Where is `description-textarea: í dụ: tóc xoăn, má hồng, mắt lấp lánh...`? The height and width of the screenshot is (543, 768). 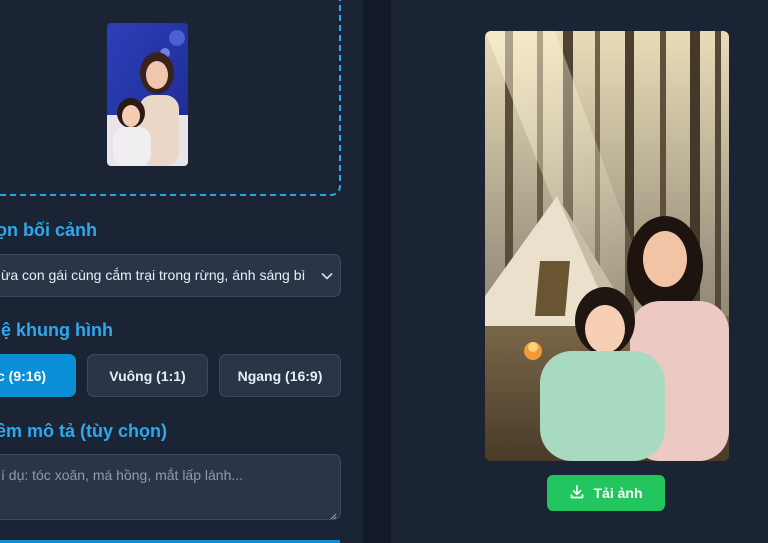
description-textarea: í dụ: tóc xoăn, má hồng, mắt lấp lánh... is located at coordinates (170, 487).